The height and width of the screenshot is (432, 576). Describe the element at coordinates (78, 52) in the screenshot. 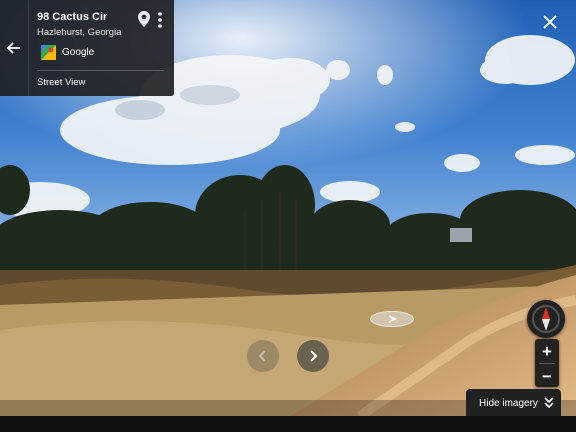

I see `provider-label: Google` at that location.